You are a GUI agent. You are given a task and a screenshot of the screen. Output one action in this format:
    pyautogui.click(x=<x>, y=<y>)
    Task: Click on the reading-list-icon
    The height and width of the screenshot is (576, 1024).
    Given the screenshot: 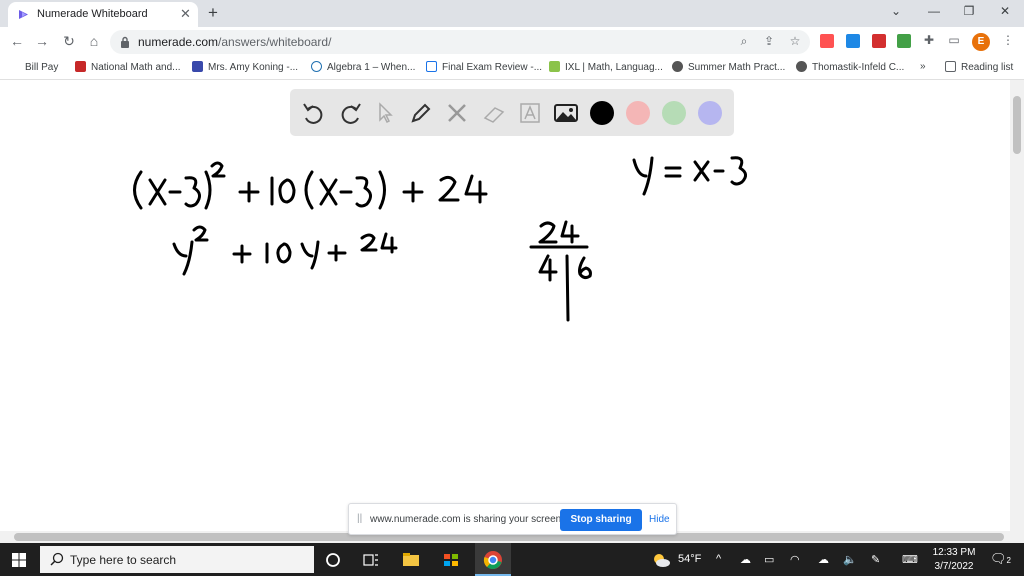 What is the action you would take?
    pyautogui.click(x=950, y=66)
    